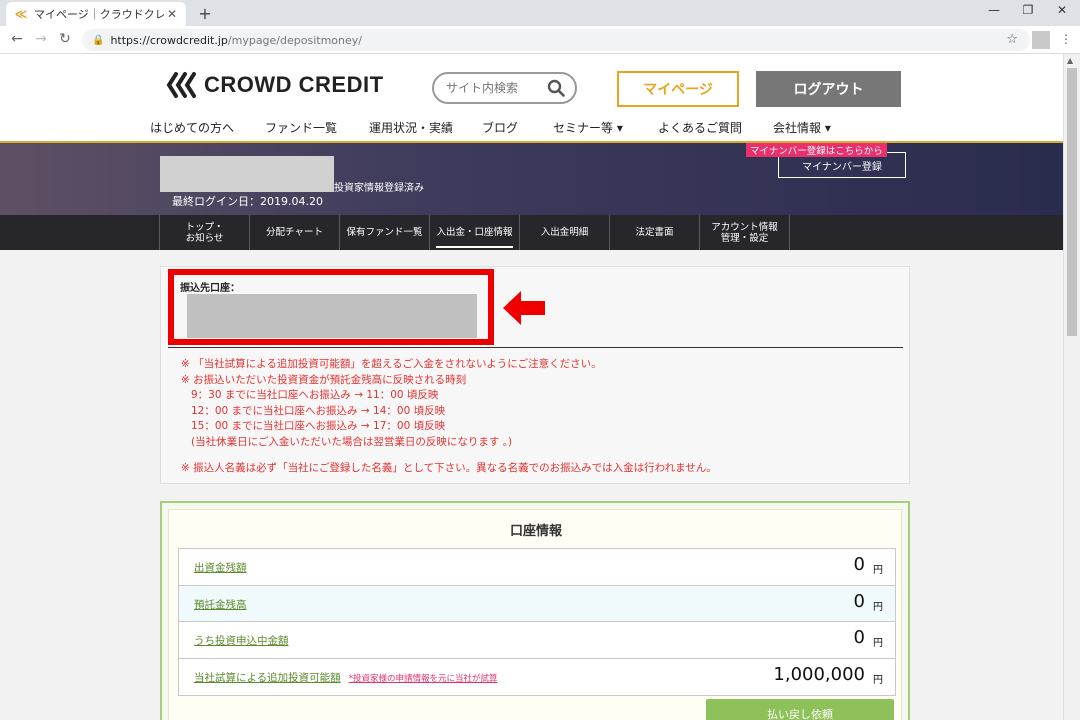  I want to click on close-window-icon: ✕, so click(1062, 10).